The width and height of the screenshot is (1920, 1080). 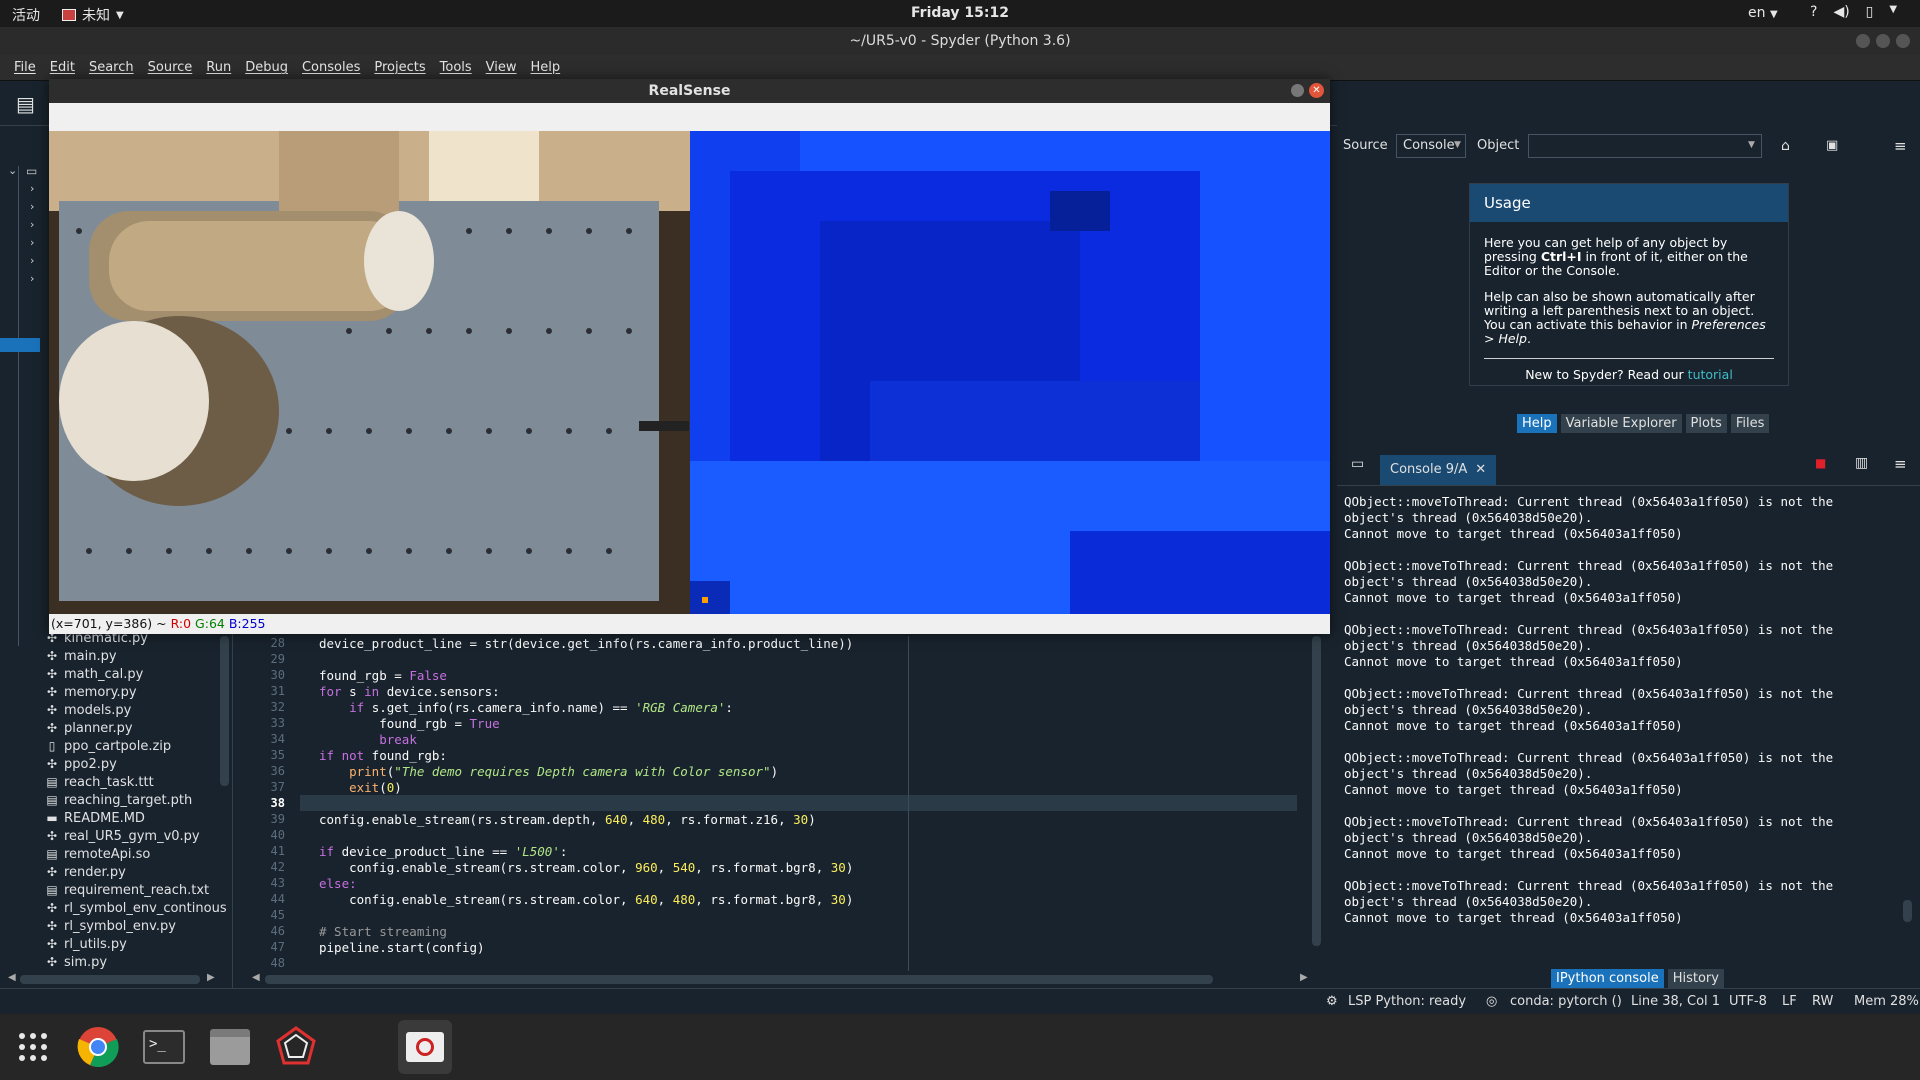 I want to click on file-item-render: ✣ render.py, so click(x=86, y=872).